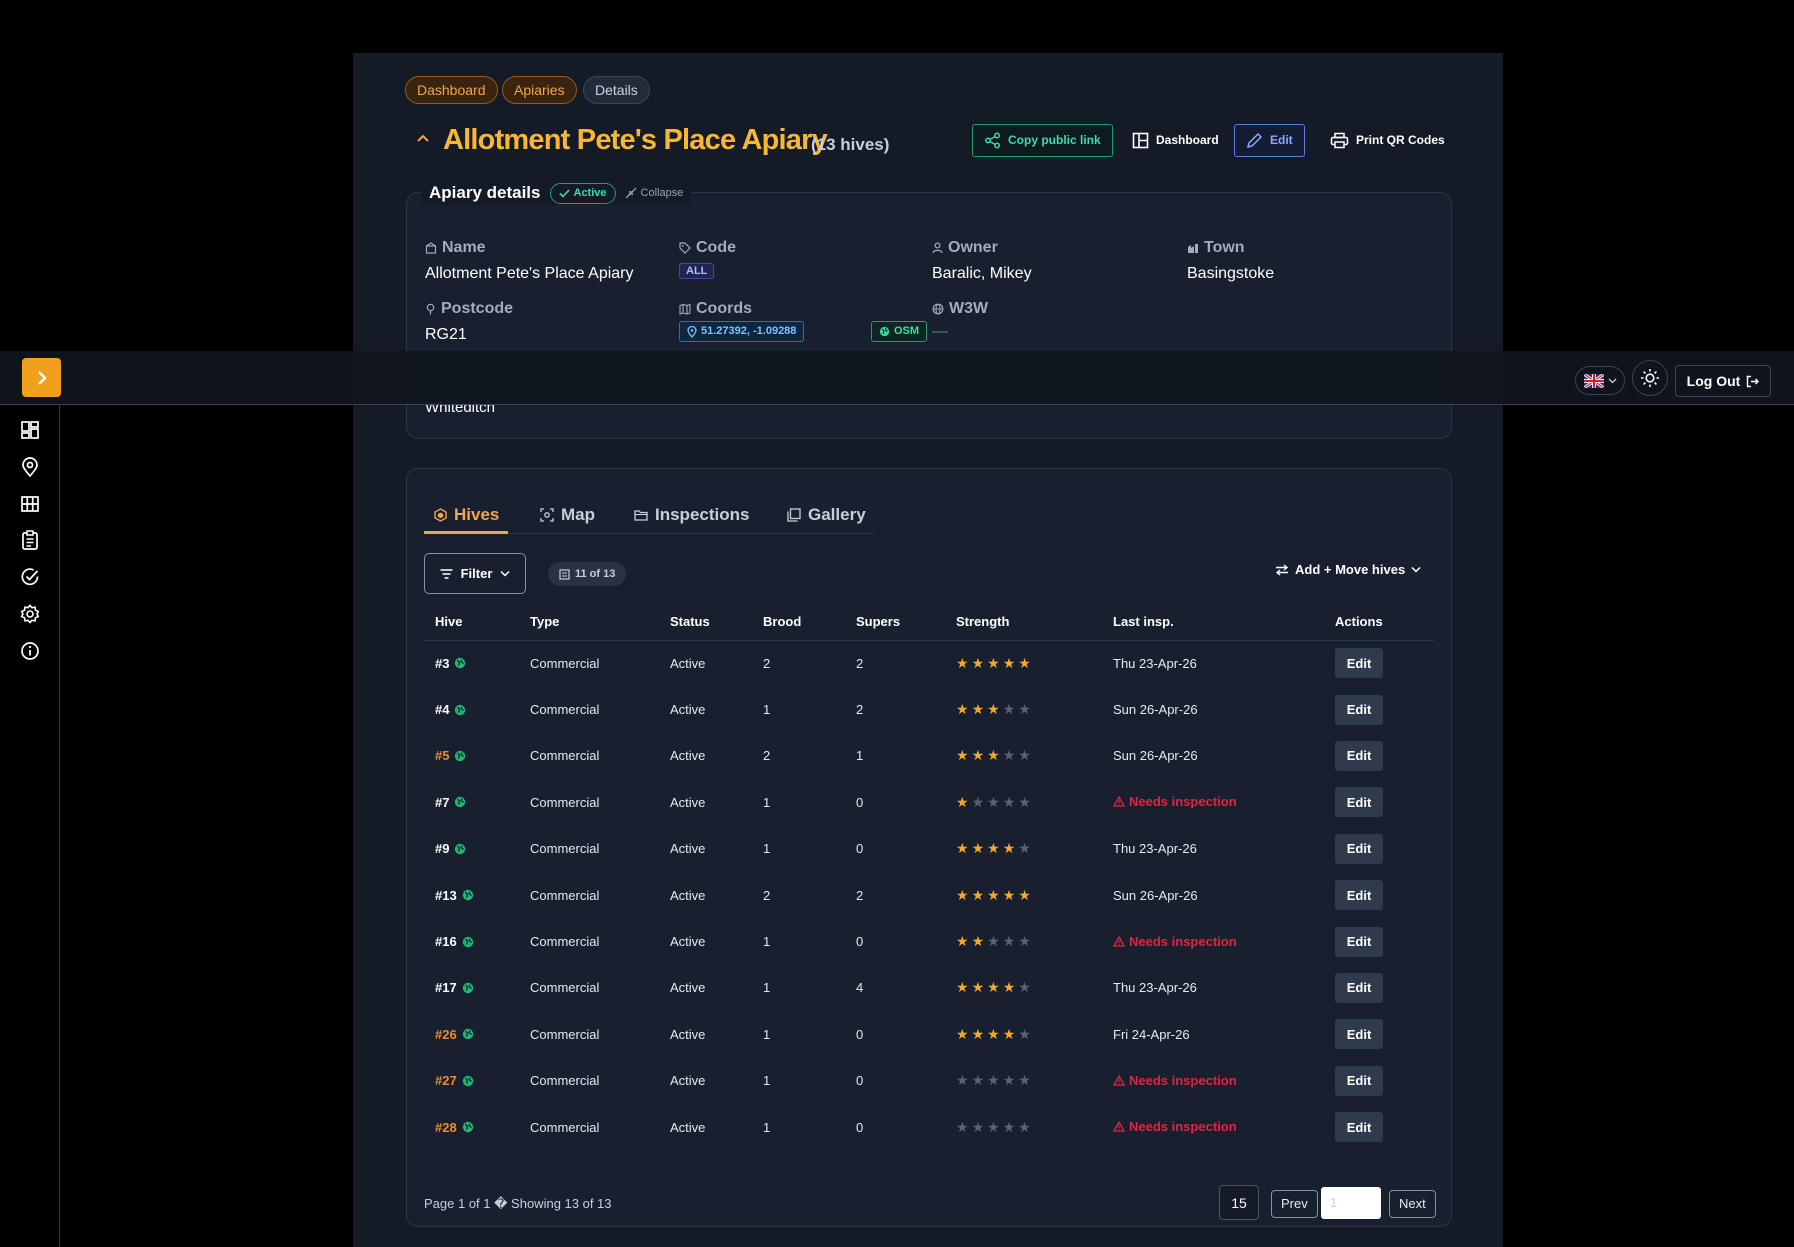  Describe the element at coordinates (742, 331) in the screenshot. I see `coords-link: 51.27392, -1.09288` at that location.